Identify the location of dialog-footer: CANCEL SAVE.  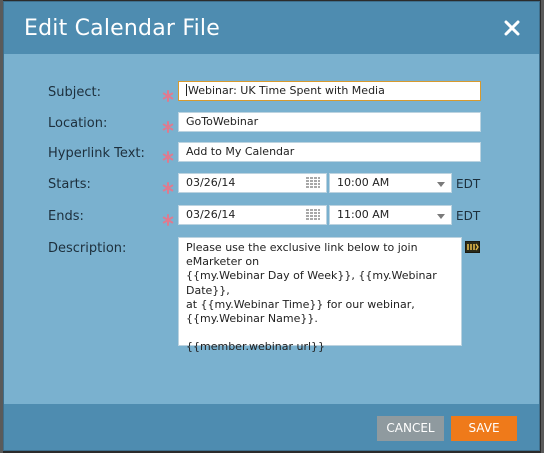
(271, 427).